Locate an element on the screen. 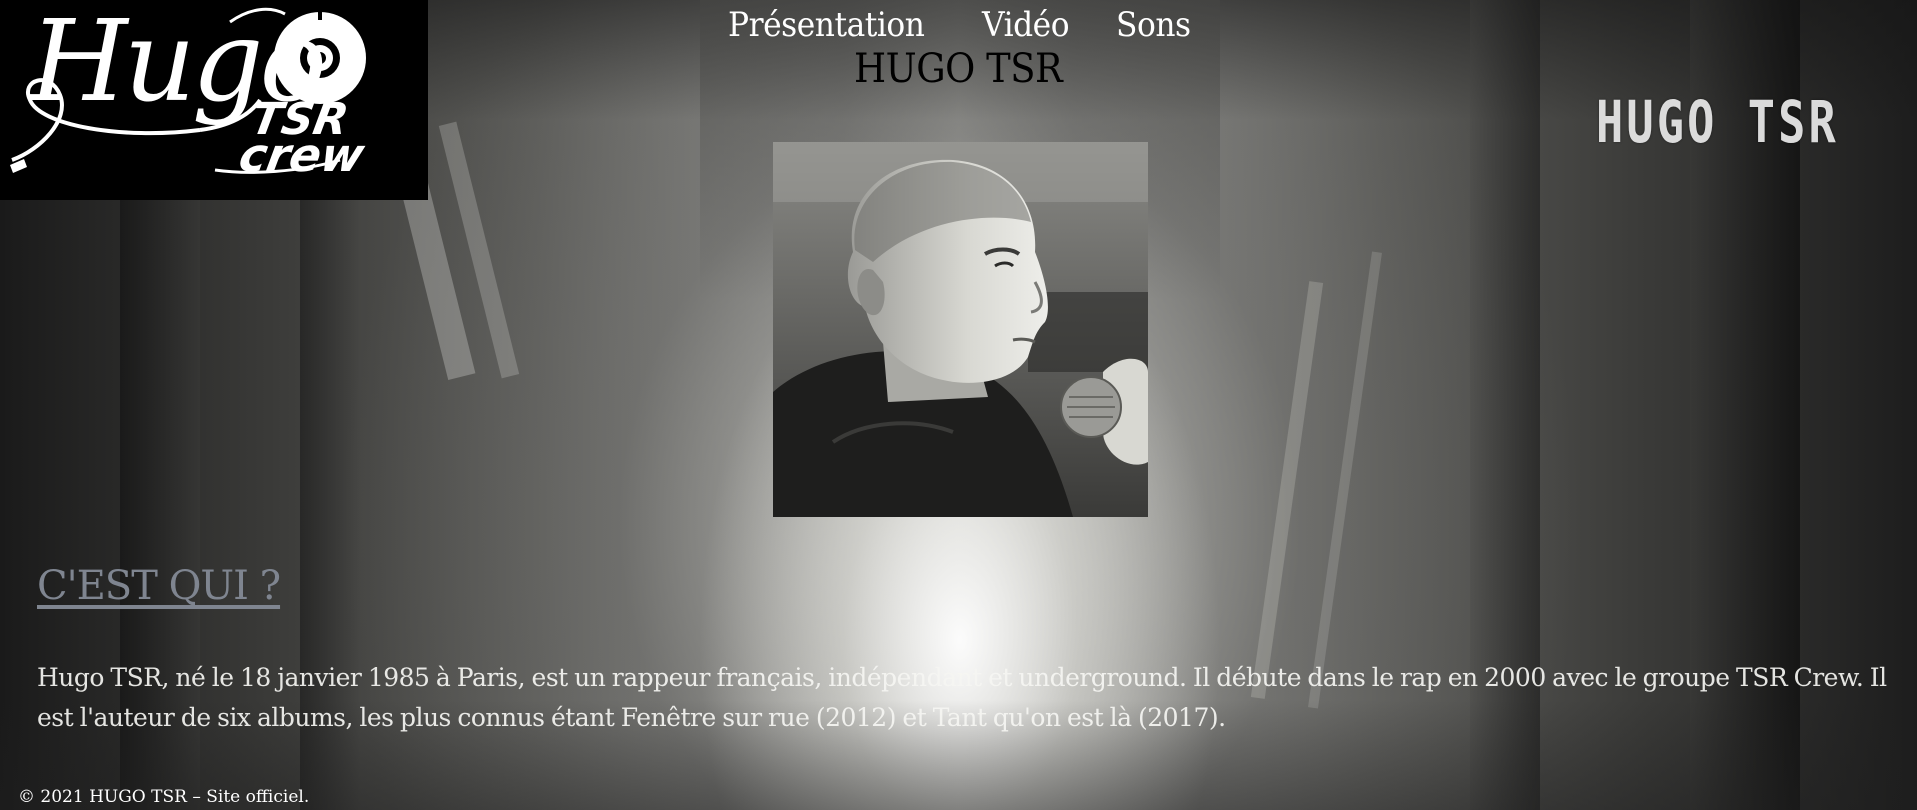 The width and height of the screenshot is (1917, 810). page-title-text: HUGO TSR is located at coordinates (958, 69).